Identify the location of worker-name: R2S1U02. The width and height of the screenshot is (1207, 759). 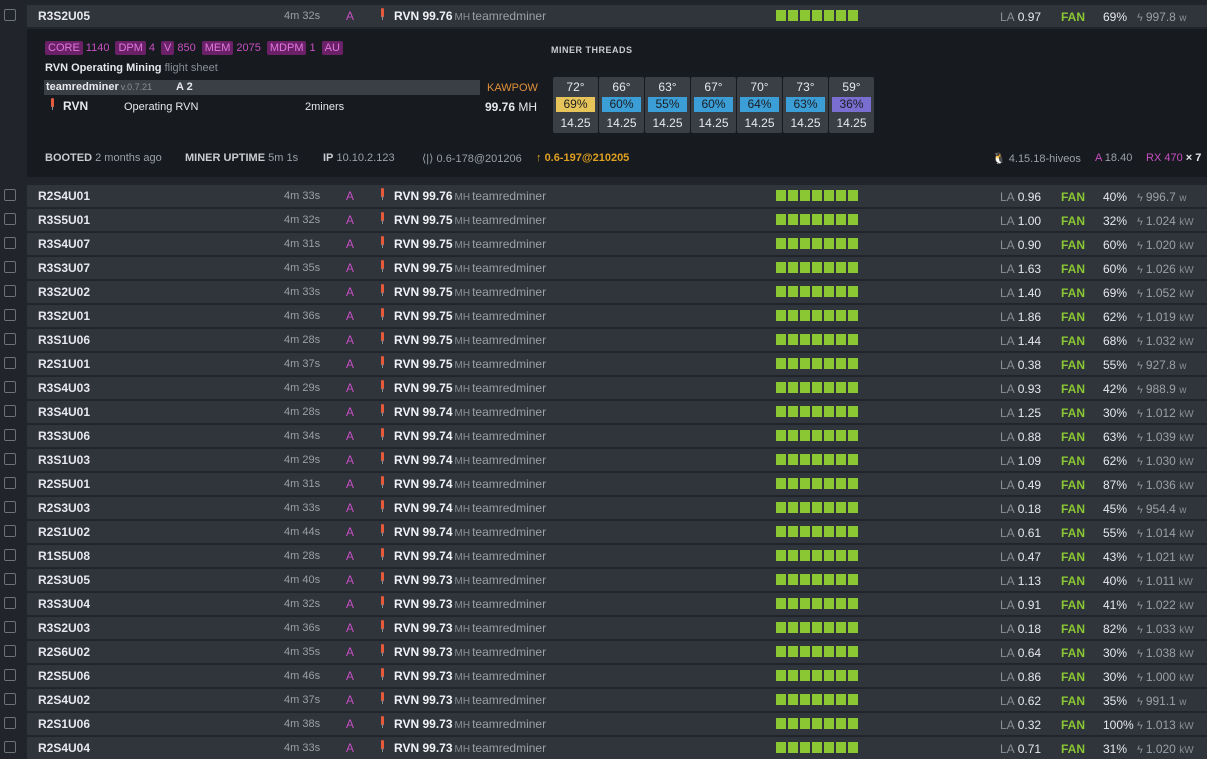
(64, 532).